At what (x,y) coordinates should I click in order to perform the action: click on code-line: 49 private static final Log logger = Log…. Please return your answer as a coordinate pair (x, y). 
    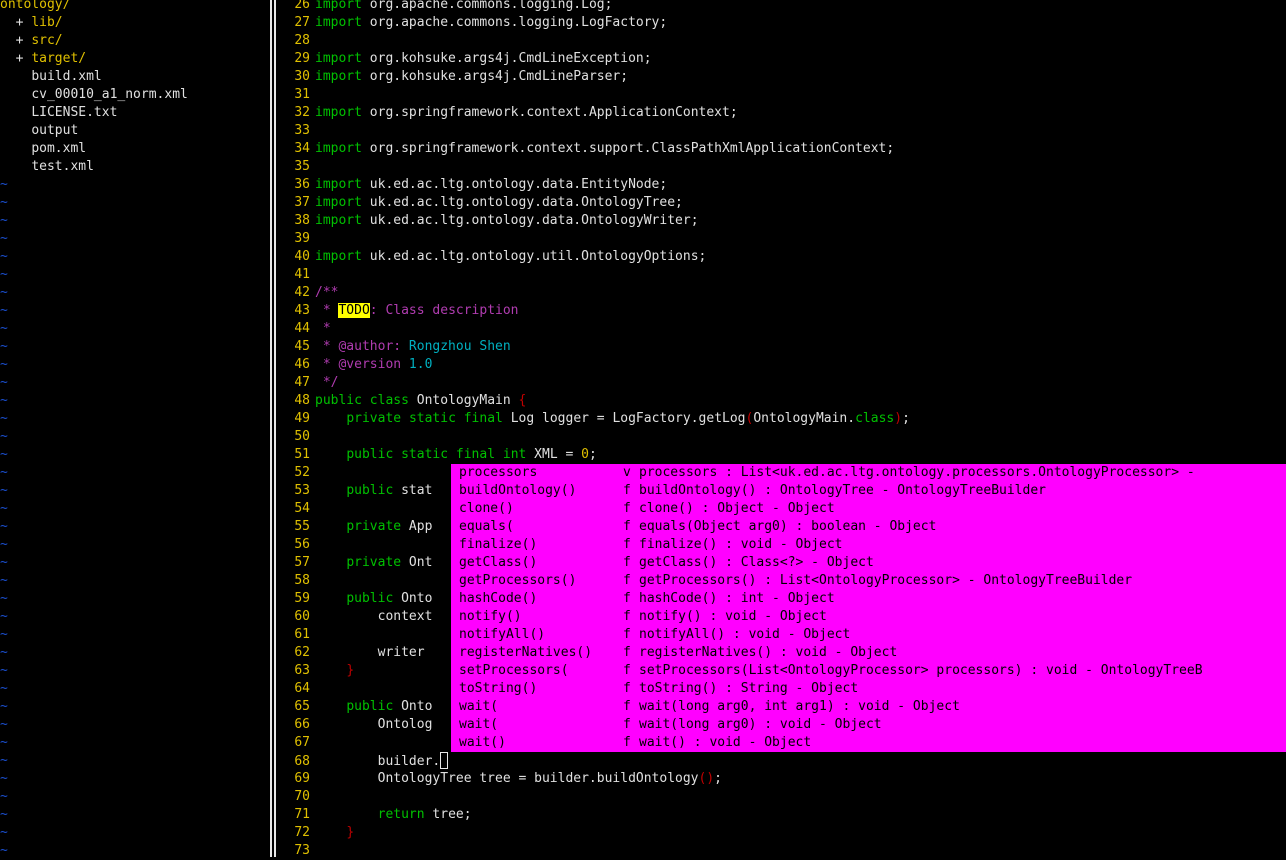
    Looking at the image, I should click on (782, 419).